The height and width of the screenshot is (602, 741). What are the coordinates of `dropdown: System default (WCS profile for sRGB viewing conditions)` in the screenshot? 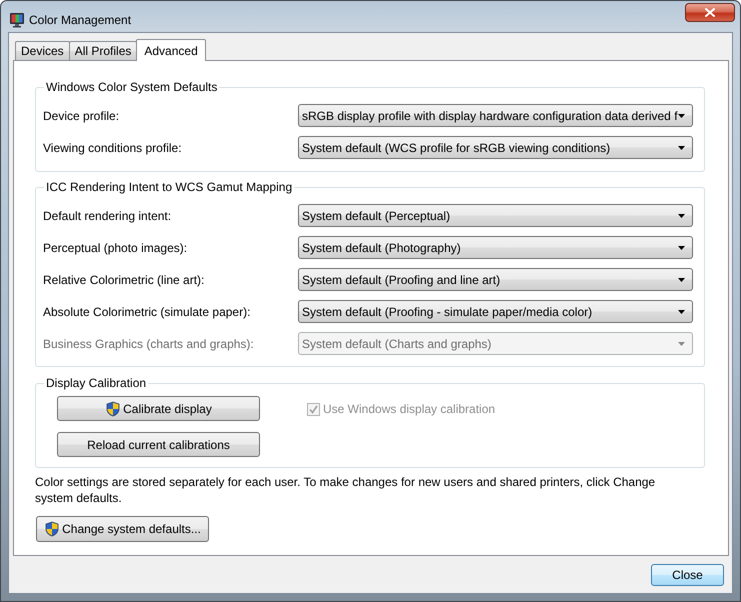 It's located at (495, 147).